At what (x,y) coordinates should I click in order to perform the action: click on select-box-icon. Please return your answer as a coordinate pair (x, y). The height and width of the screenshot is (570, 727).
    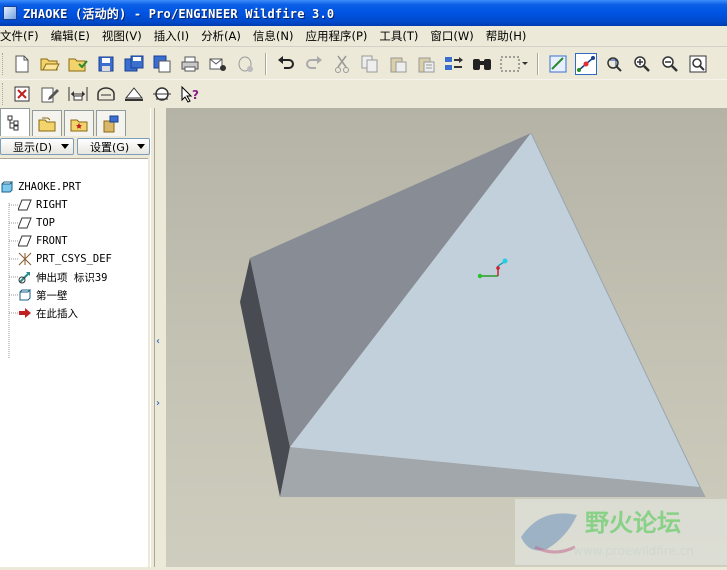
    Looking at the image, I should click on (514, 64).